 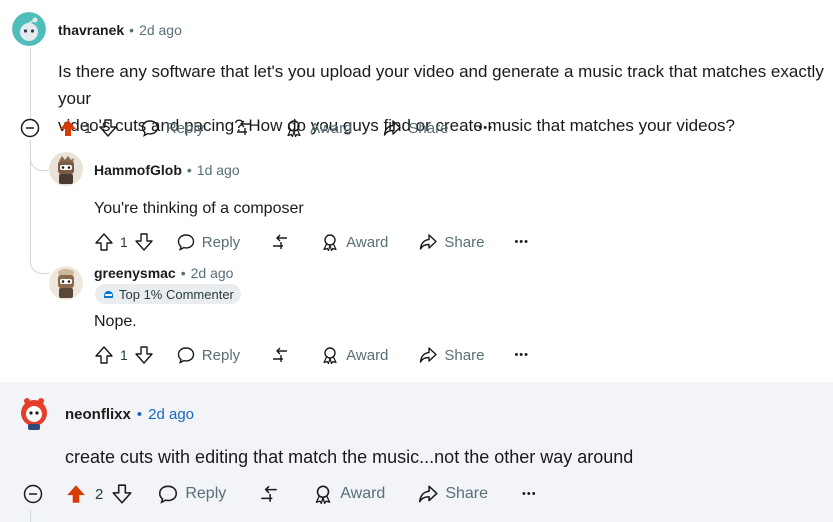 What do you see at coordinates (301, 494) in the screenshot?
I see `comment-actions: 2 Reply Award Share •••` at bounding box center [301, 494].